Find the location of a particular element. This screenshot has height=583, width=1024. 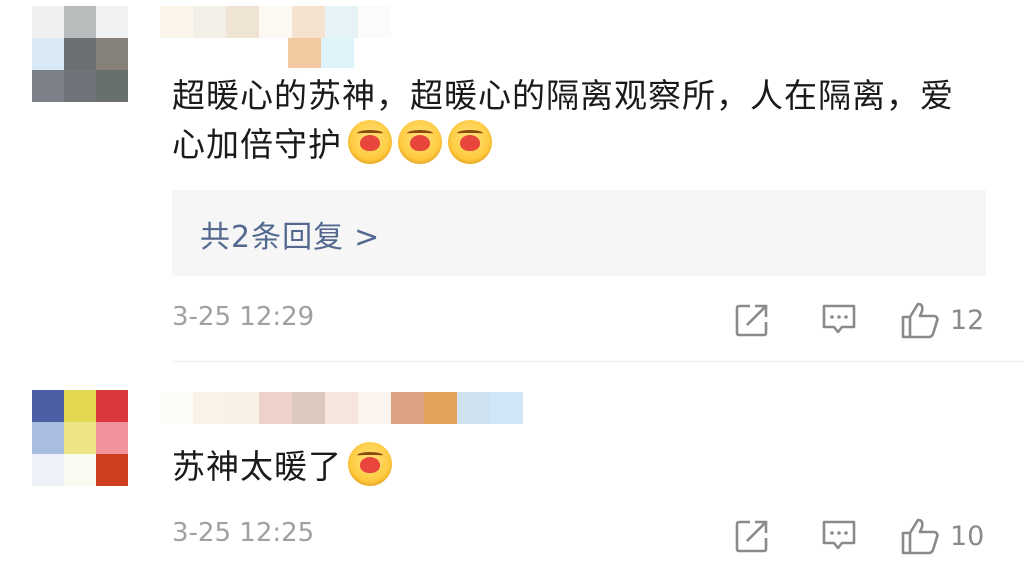

comment-meta: 3-25 12:25 10 is located at coordinates (579, 536).